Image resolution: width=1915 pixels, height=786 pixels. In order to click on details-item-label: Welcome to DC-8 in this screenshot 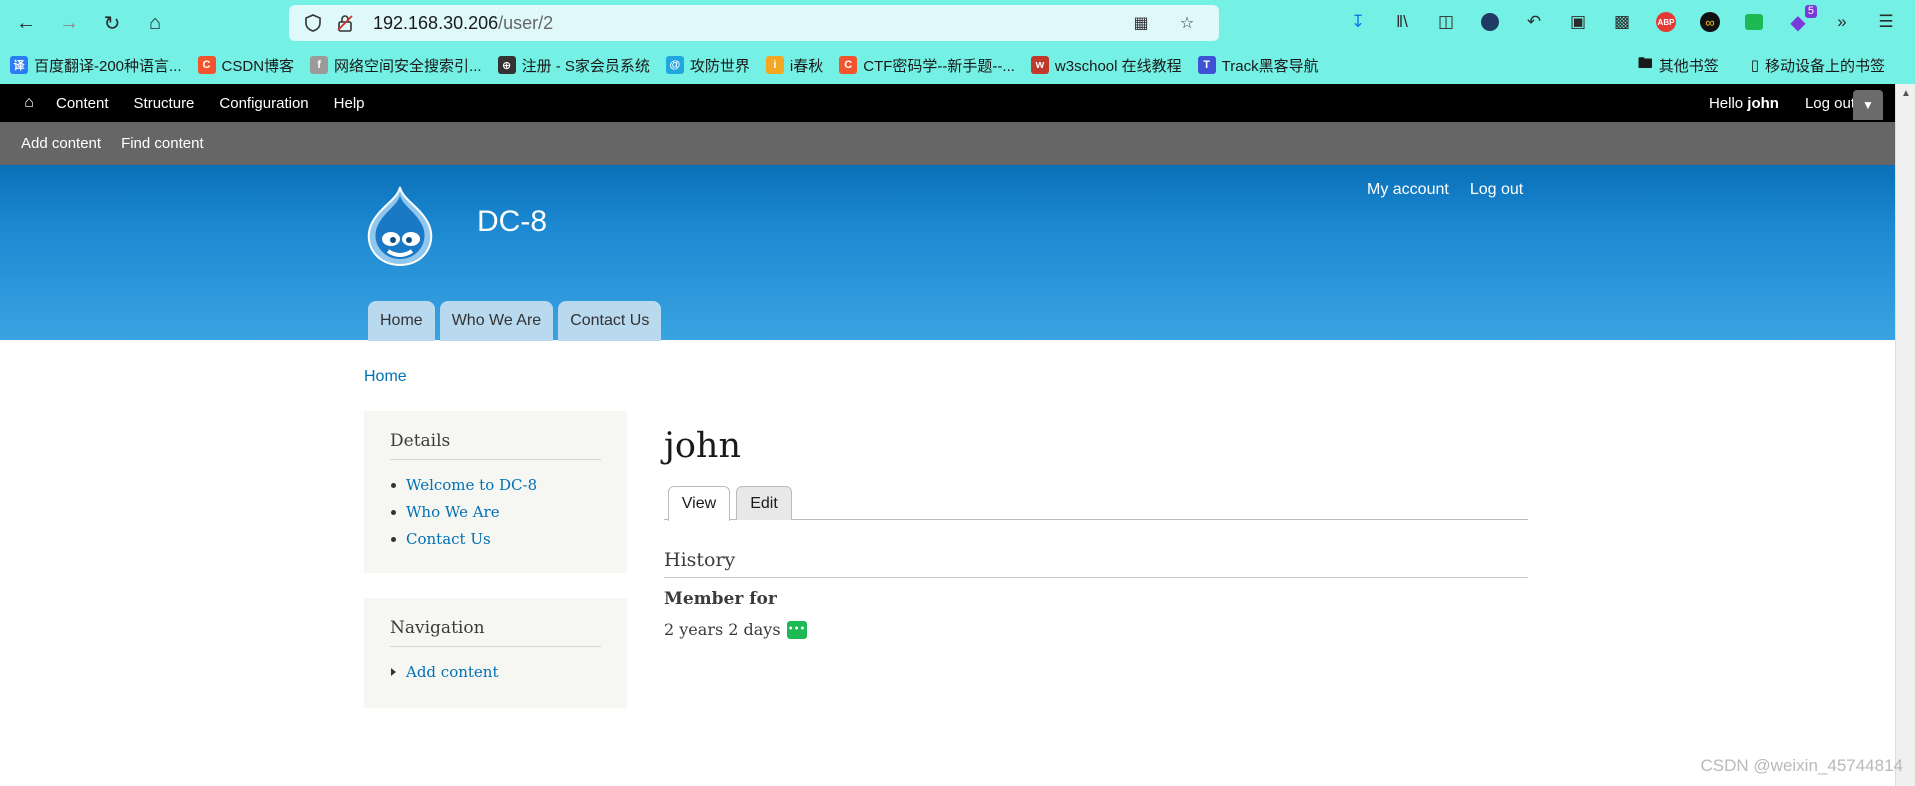, I will do `click(471, 485)`.